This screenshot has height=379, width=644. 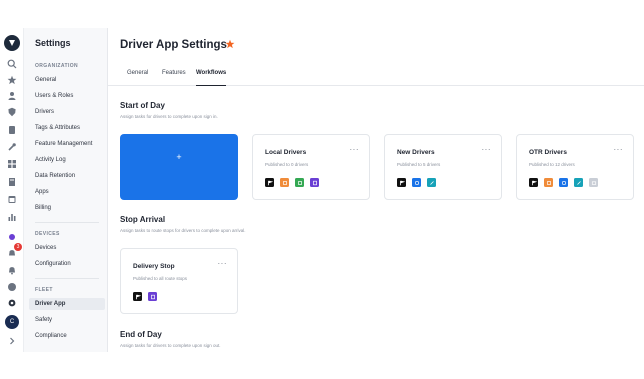 I want to click on workflow-card-title: New Drivers, so click(x=416, y=152).